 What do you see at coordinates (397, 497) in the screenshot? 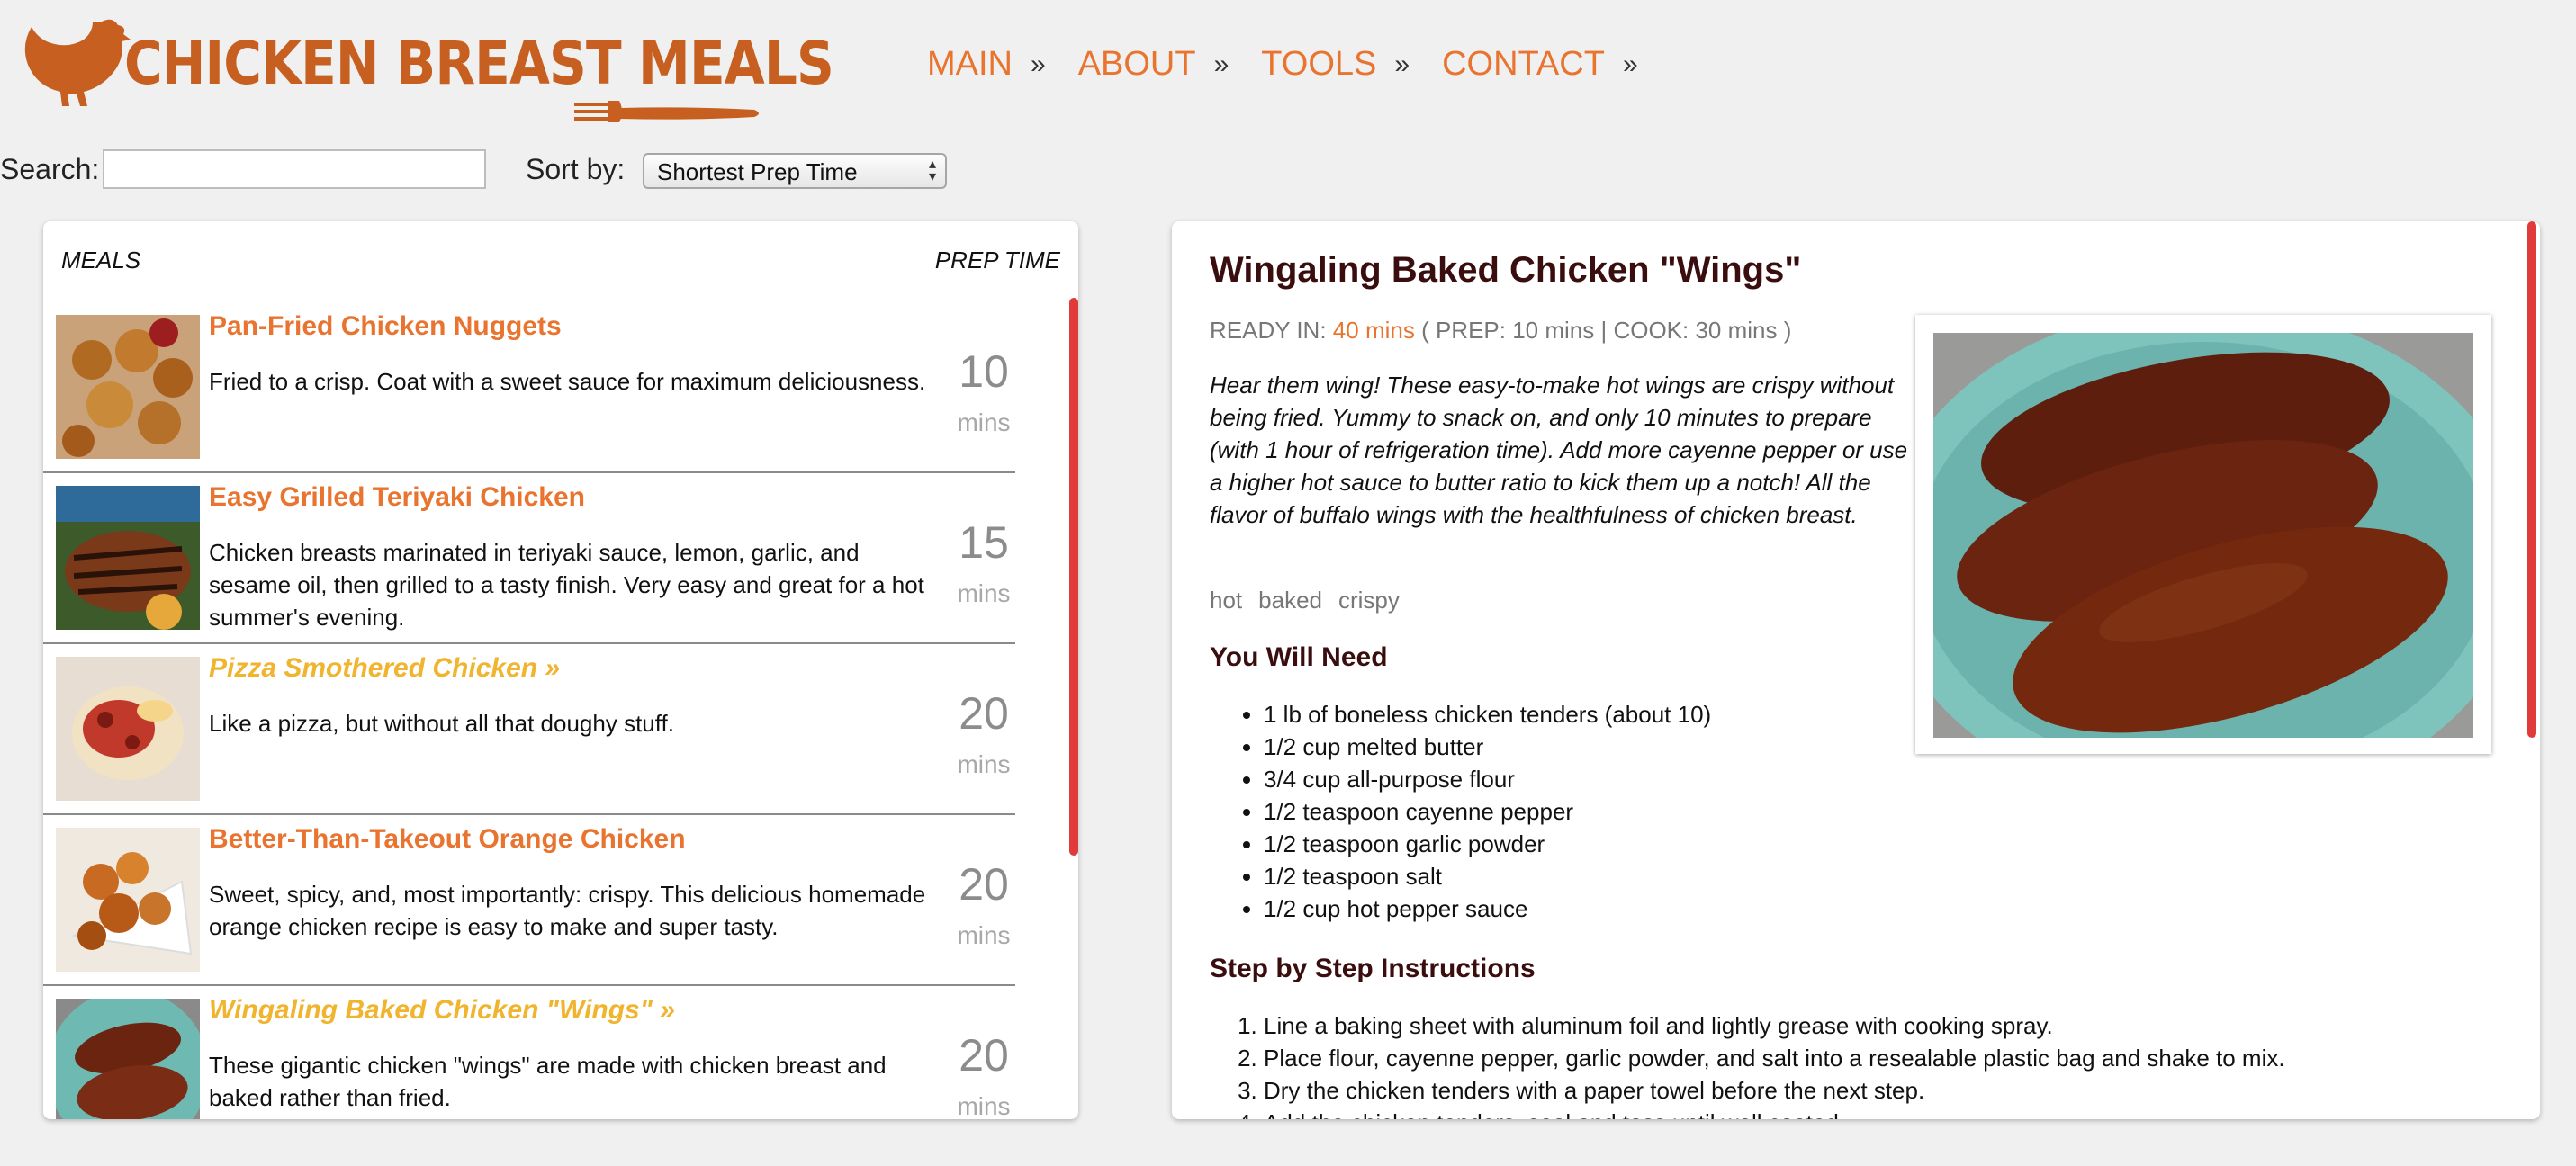
I see `meal-title: Easy Grilled Teriyaki Chicken` at bounding box center [397, 497].